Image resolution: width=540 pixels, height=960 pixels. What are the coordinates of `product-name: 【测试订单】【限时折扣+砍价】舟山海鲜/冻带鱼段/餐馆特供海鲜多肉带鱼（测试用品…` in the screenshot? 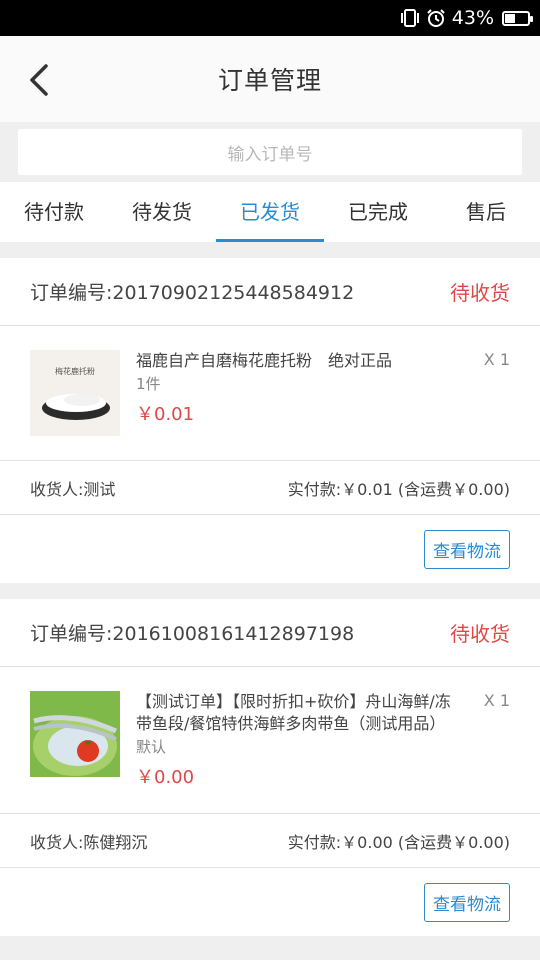 It's located at (293, 712).